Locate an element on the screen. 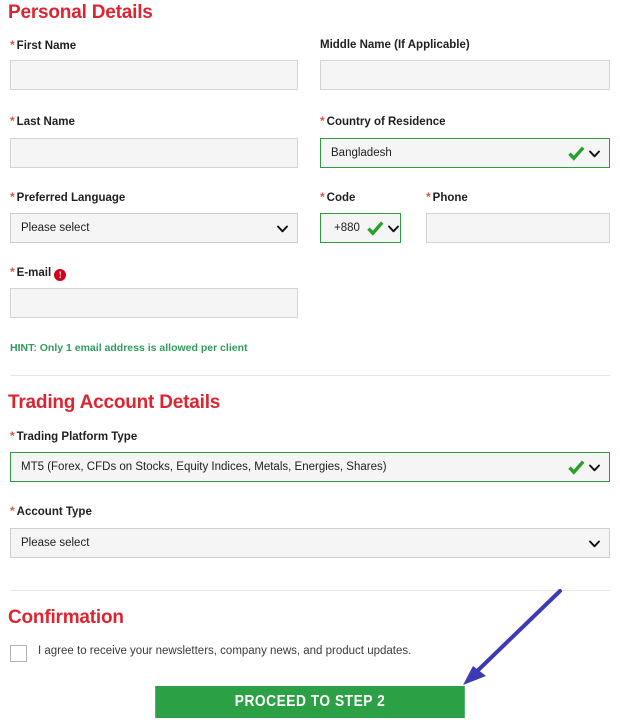  label-middle-name-text: Middle Name (If Applicable) is located at coordinates (395, 45).